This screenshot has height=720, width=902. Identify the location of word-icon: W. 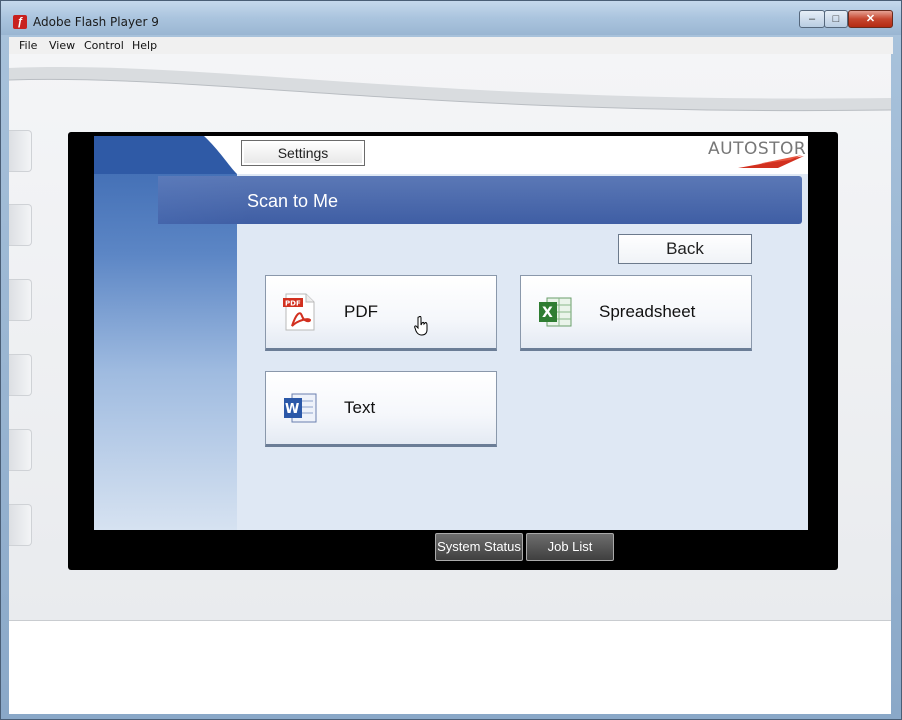
(300, 408).